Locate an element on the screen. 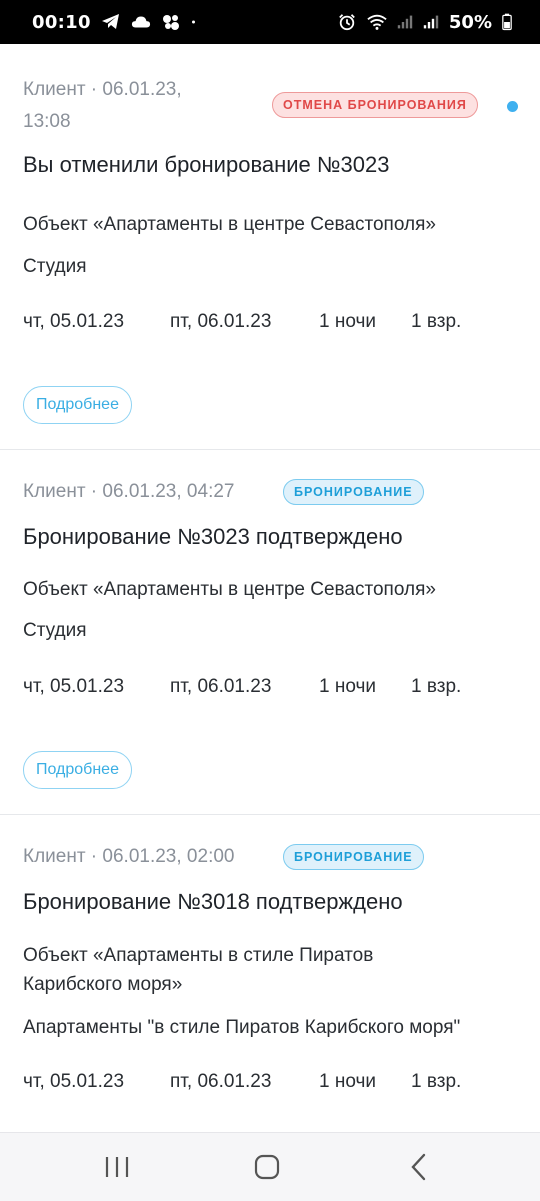 This screenshot has height=1201, width=540. alarm-icon is located at coordinates (347, 22).